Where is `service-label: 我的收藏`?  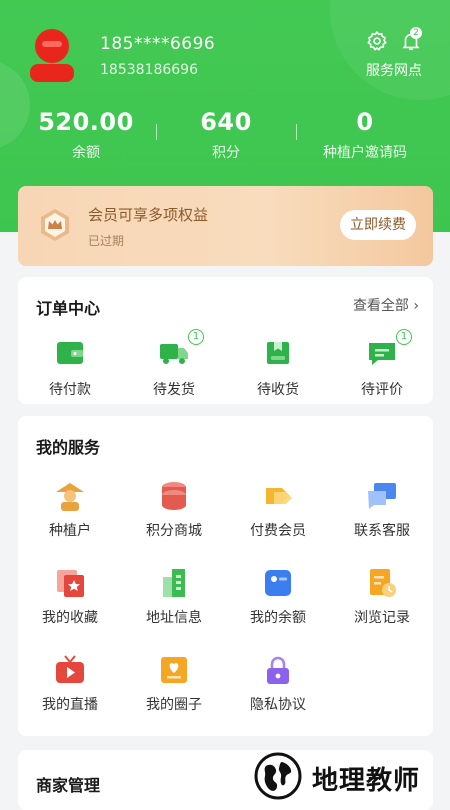 service-label: 我的收藏 is located at coordinates (70, 618).